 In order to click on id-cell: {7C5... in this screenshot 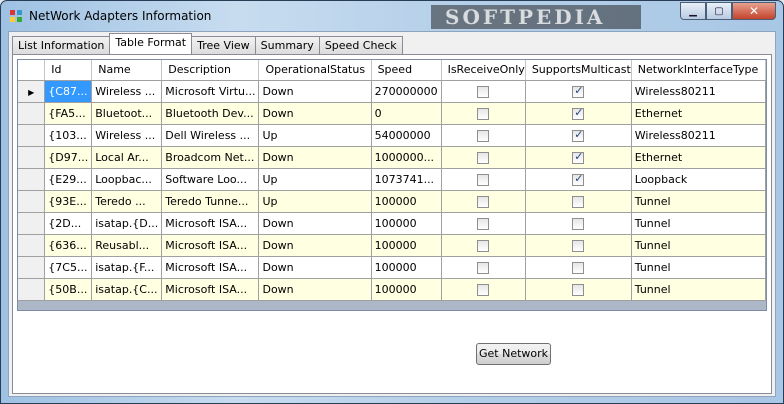, I will do `click(68, 267)`.